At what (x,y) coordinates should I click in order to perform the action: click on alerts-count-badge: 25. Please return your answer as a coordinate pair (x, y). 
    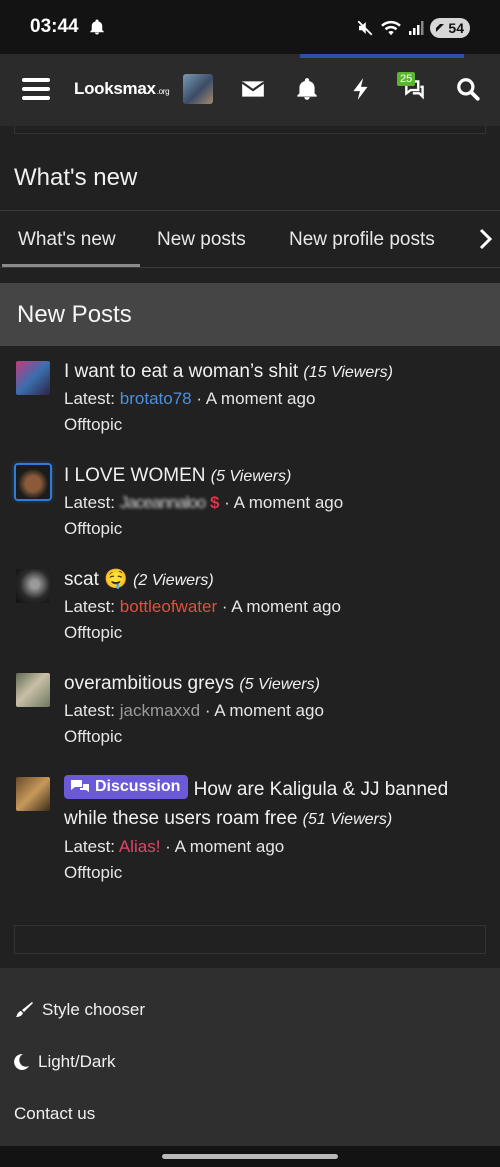
    Looking at the image, I should click on (406, 79).